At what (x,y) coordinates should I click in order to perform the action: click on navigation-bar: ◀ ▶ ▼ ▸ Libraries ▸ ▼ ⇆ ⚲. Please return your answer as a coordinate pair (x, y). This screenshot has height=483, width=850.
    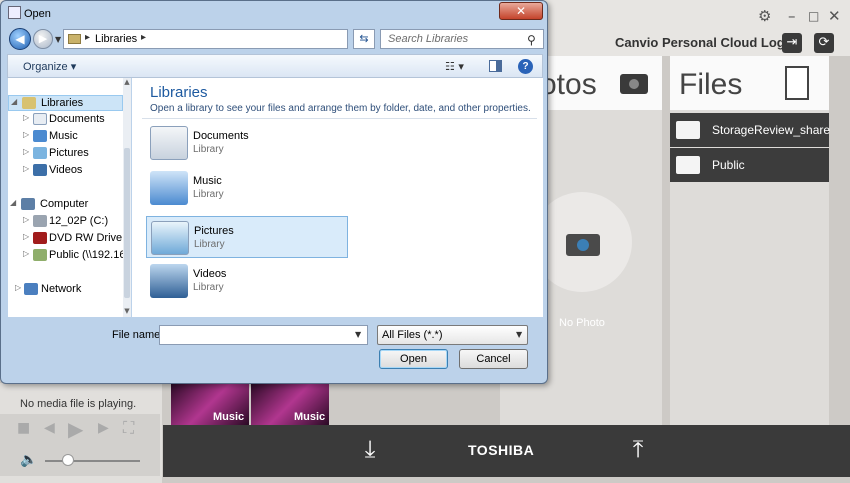
    Looking at the image, I should click on (275, 39).